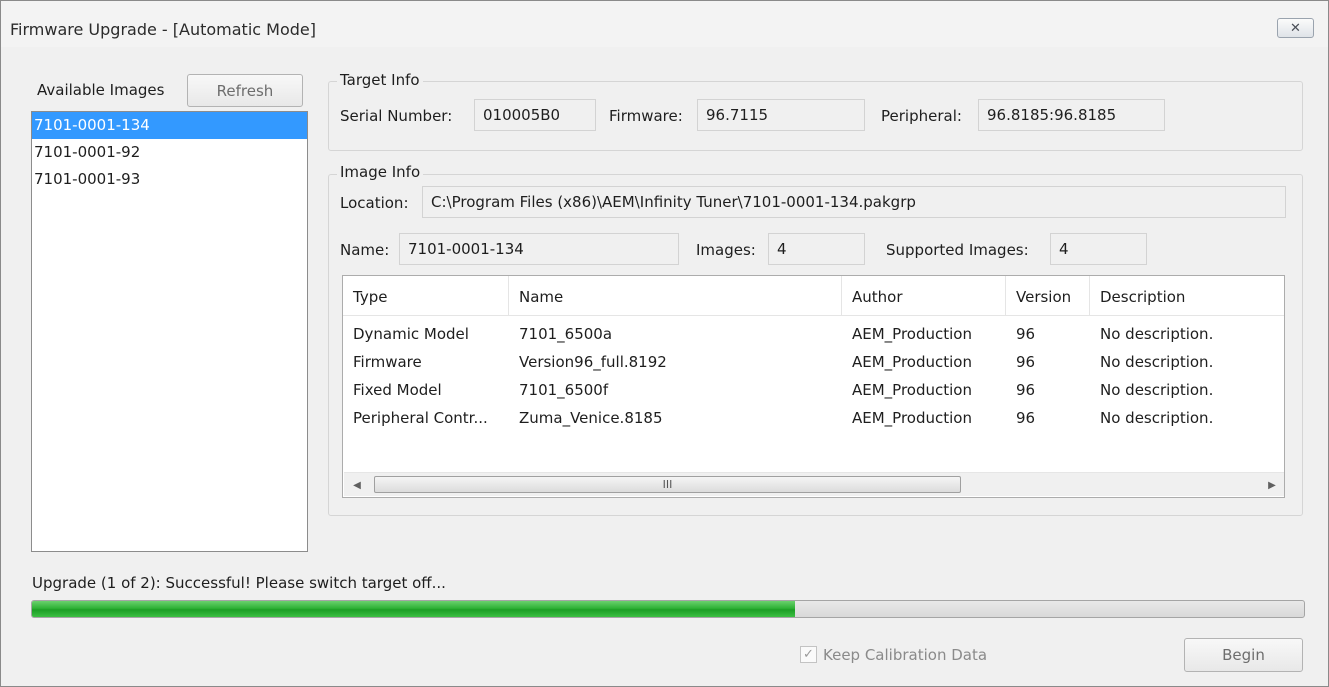 Image resolution: width=1329 pixels, height=687 pixels. I want to click on firmware-label: Firmware:, so click(646, 116).